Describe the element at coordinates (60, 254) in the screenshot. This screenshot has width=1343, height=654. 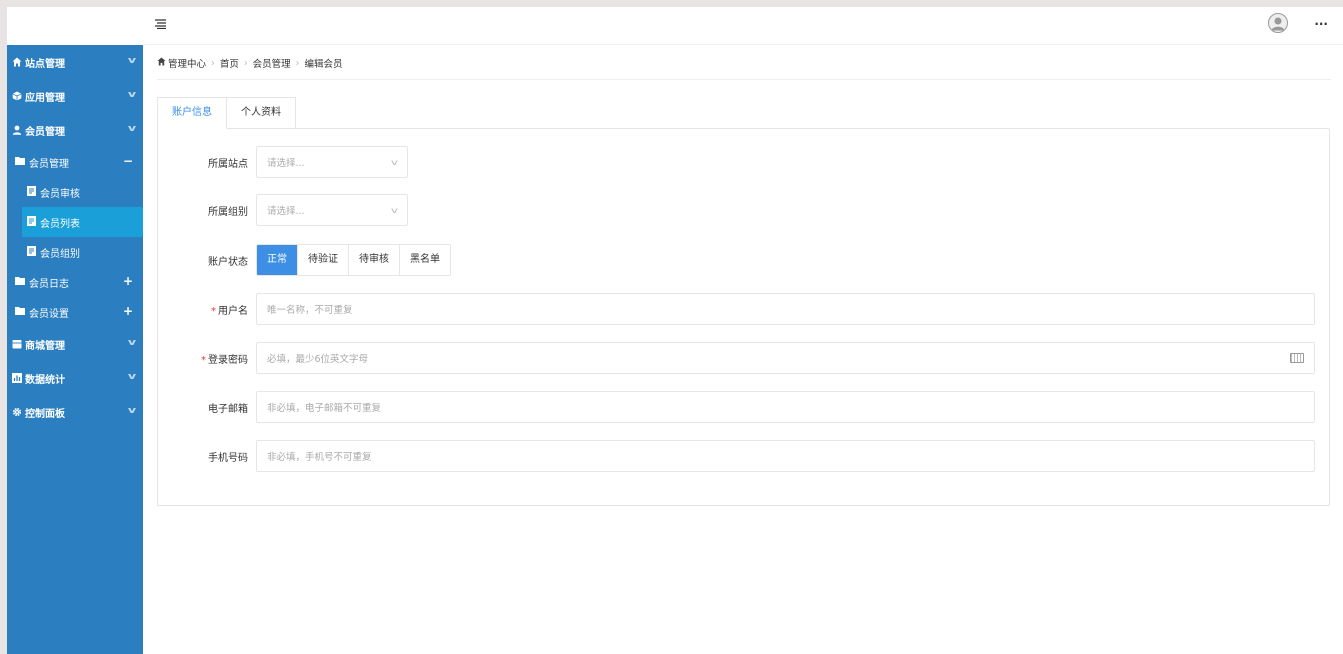
I see `sidebar-leaf-label: 会员组别` at that location.